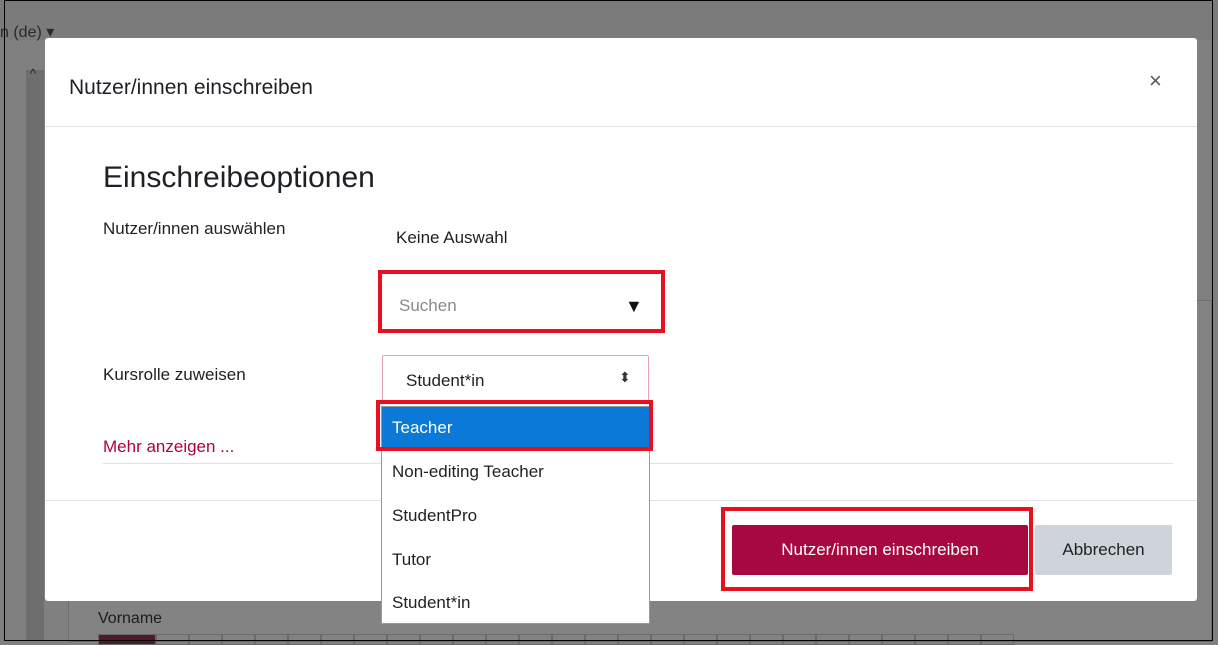  What do you see at coordinates (515, 428) in the screenshot?
I see `role-option-teacher: Teacher` at bounding box center [515, 428].